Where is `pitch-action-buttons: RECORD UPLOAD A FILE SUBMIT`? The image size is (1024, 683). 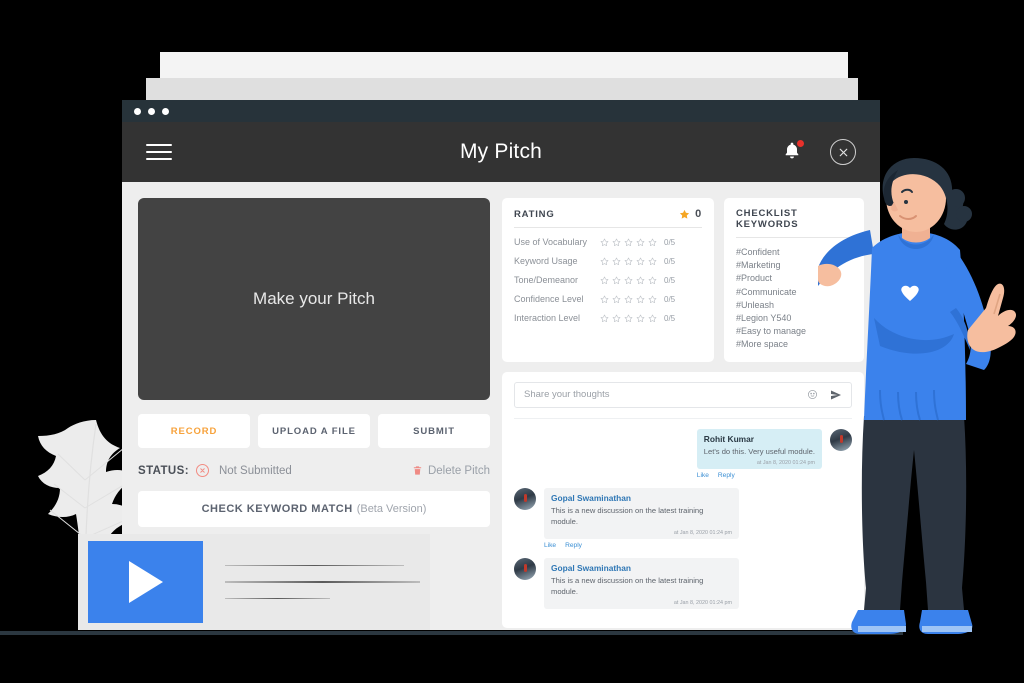
pitch-action-buttons: RECORD UPLOAD A FILE SUBMIT is located at coordinates (314, 431).